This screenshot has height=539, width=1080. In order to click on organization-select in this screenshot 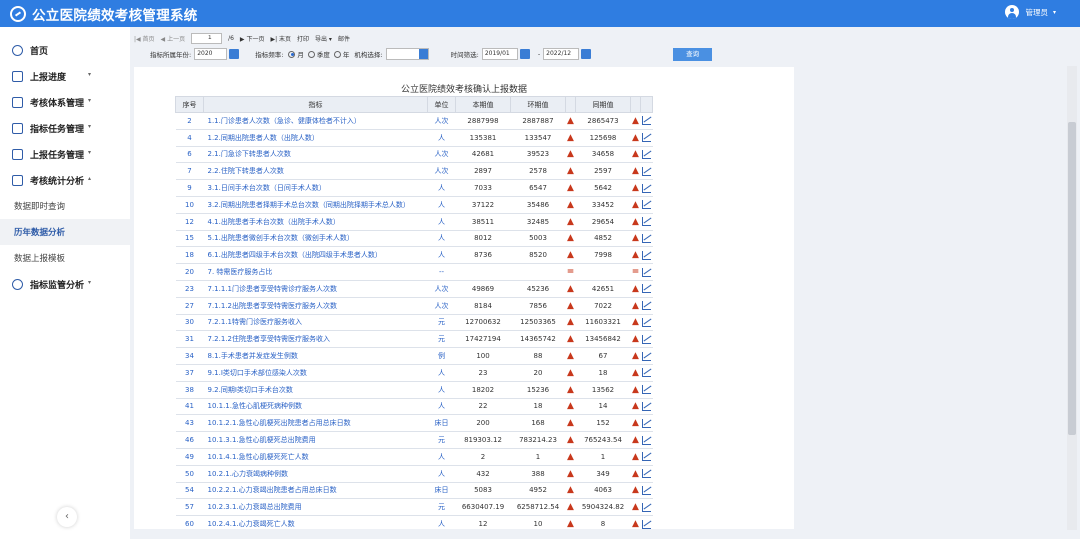, I will do `click(407, 54)`.